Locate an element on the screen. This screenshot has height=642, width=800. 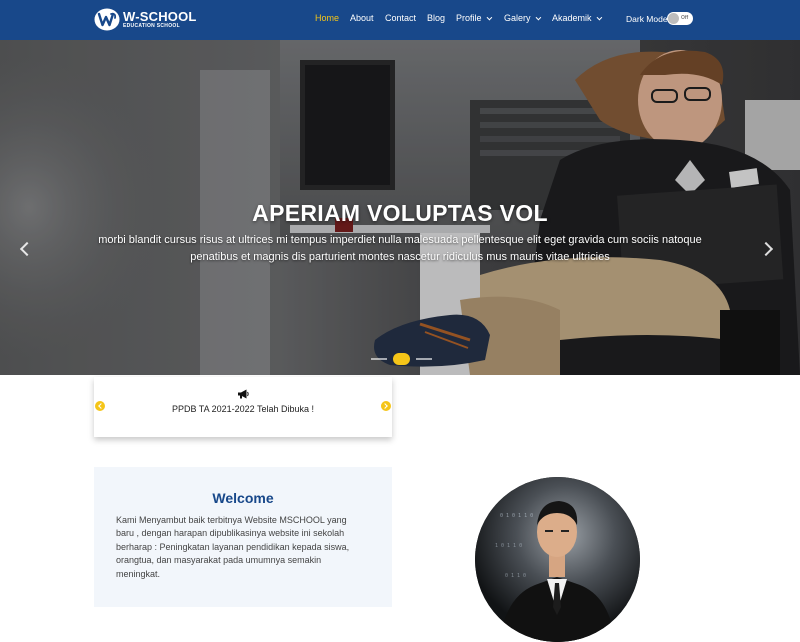
announcement-card: PPDB TA 2021-2022 Telah Dibuka ! is located at coordinates (243, 407).